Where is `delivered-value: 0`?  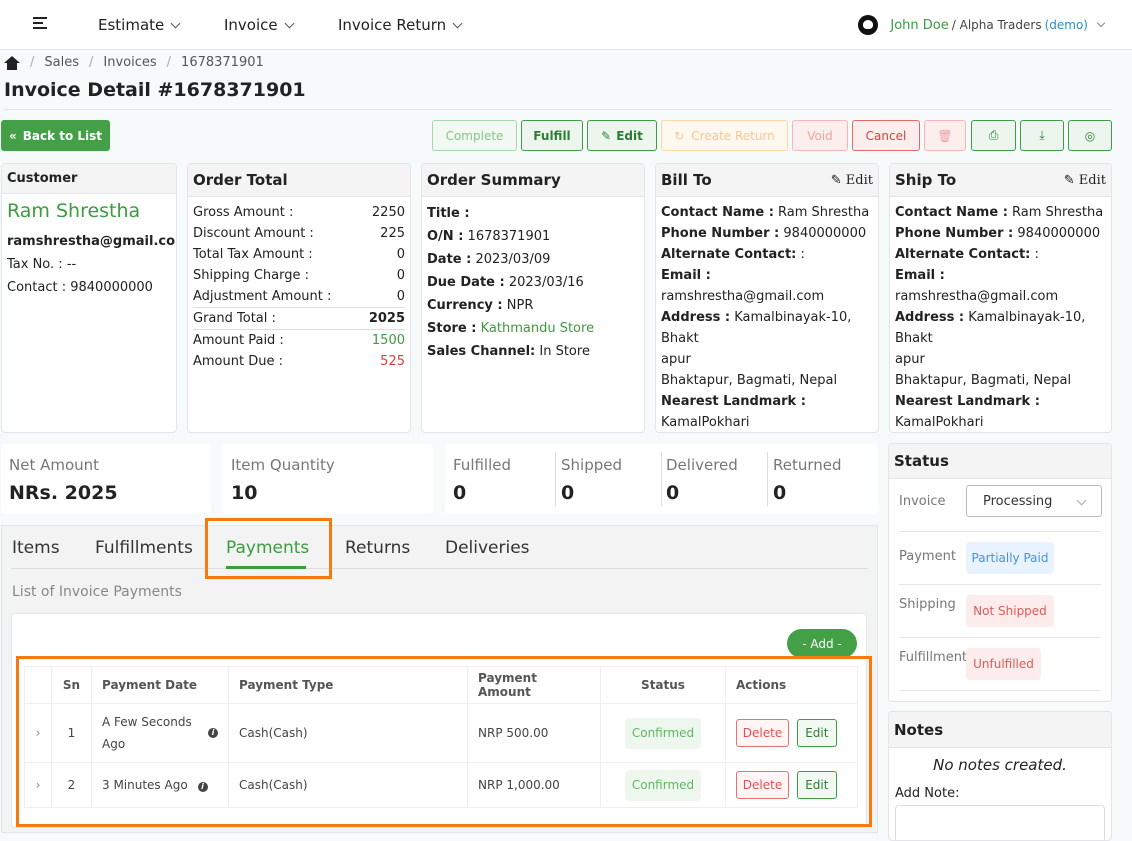 delivered-value: 0 is located at coordinates (673, 493).